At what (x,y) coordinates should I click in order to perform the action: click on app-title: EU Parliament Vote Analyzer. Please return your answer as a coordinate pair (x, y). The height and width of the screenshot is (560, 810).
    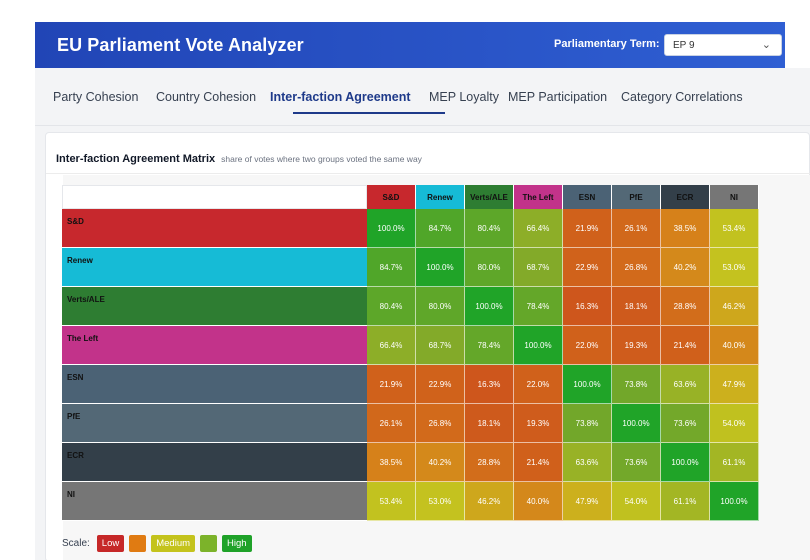
    Looking at the image, I should click on (180, 44).